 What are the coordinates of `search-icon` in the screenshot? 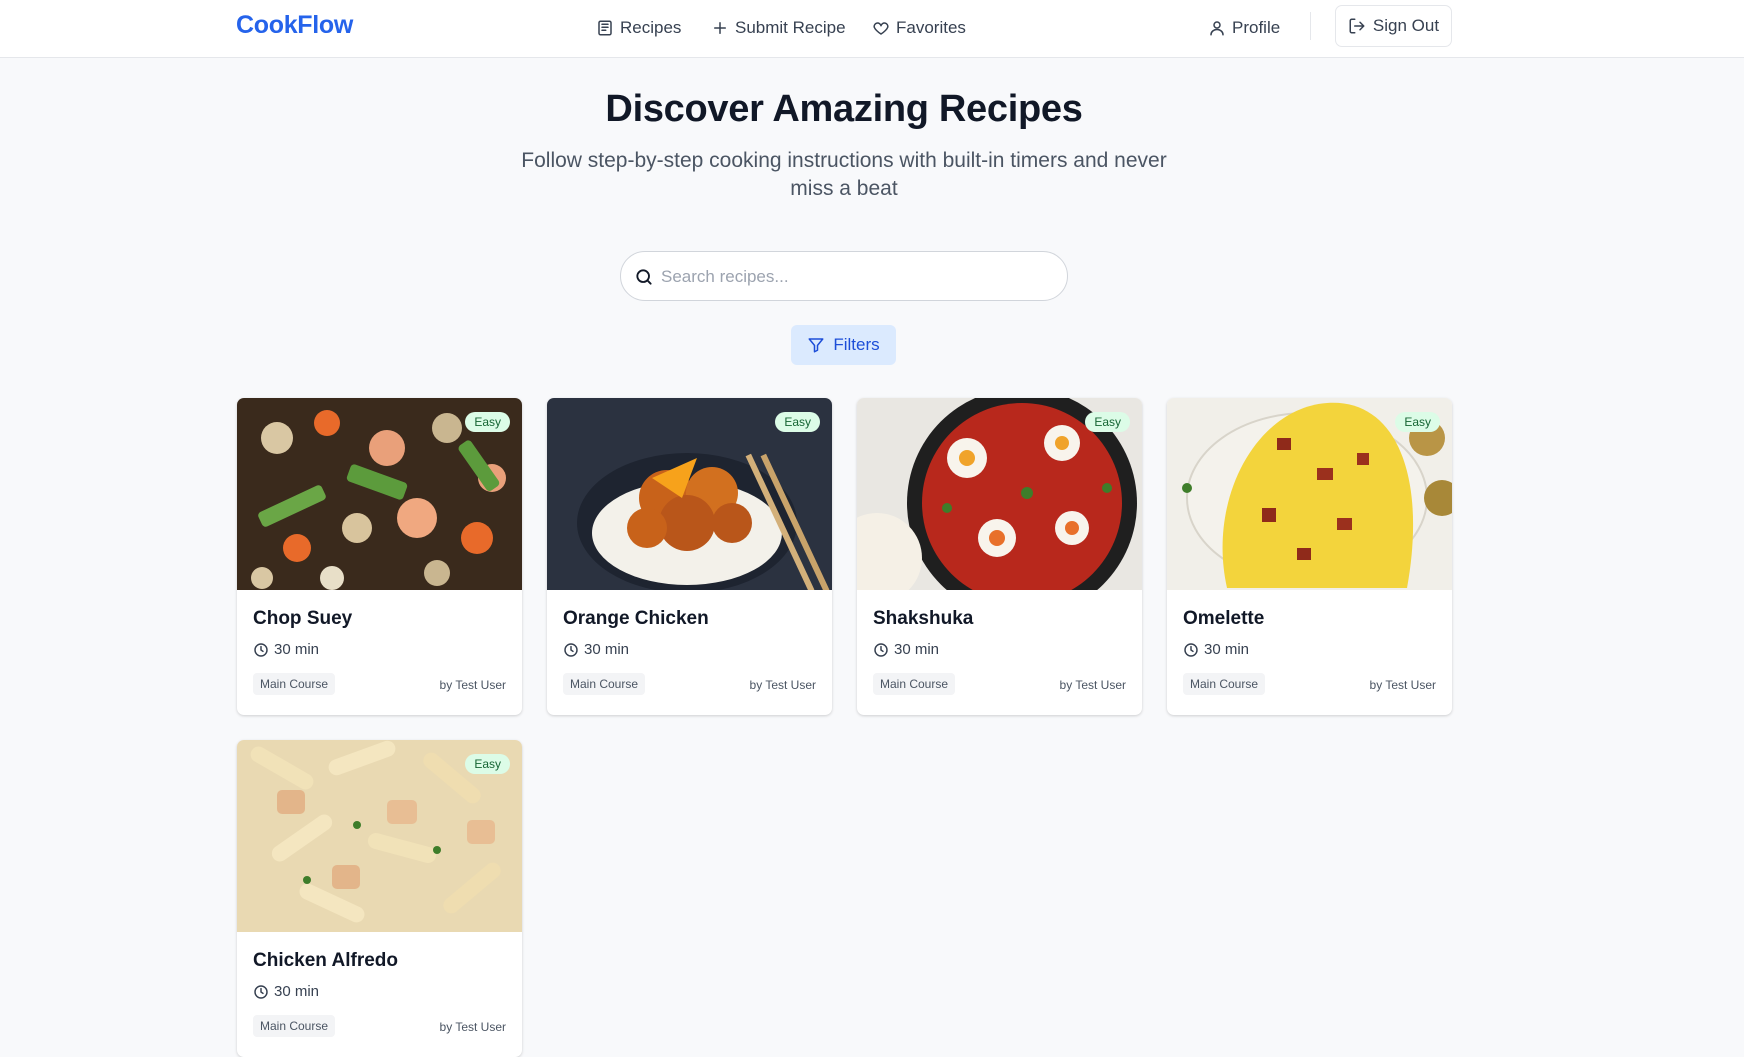 It's located at (644, 277).